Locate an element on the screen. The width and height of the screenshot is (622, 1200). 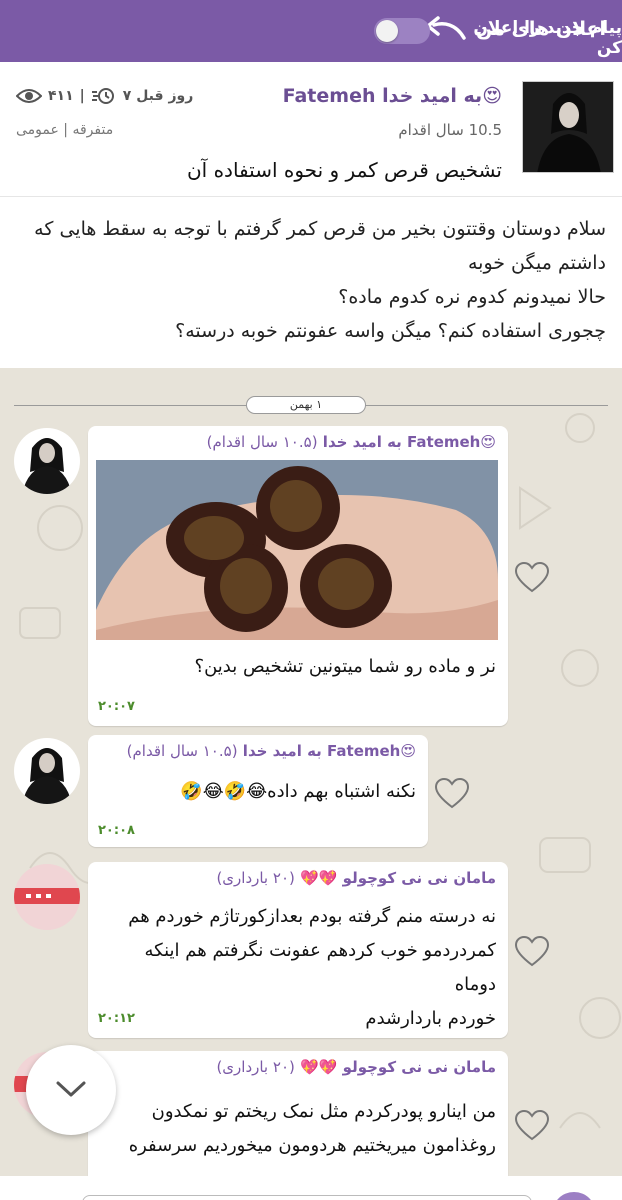
send-button is located at coordinates (574, 1196).